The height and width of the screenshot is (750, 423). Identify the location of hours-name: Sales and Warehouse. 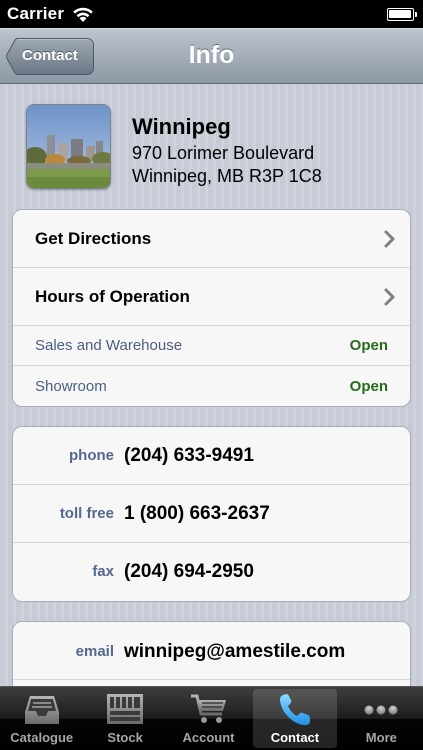
(109, 345).